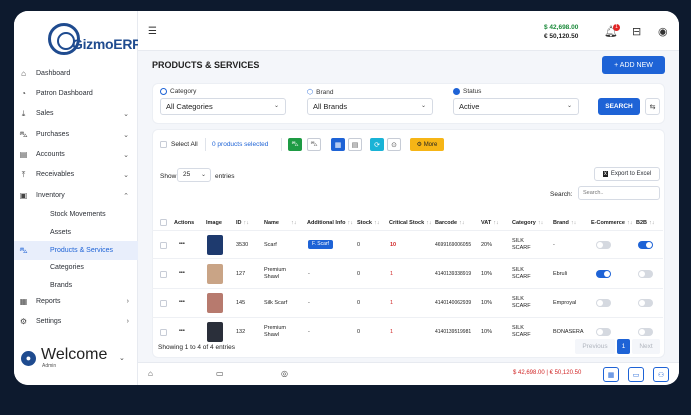 The width and height of the screenshot is (691, 415). What do you see at coordinates (76, 154) in the screenshot?
I see `sidebar-item-accounts: ▤ Accounts ⌄` at bounding box center [76, 154].